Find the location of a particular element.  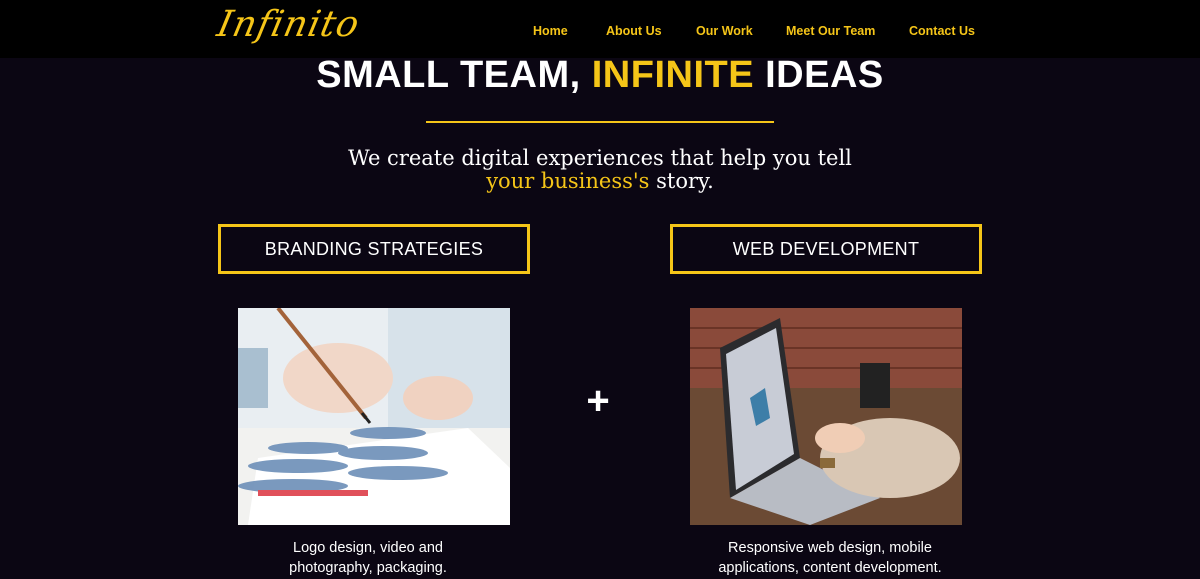

service-branding-title: BRANDING STRATEGIES is located at coordinates (374, 248).